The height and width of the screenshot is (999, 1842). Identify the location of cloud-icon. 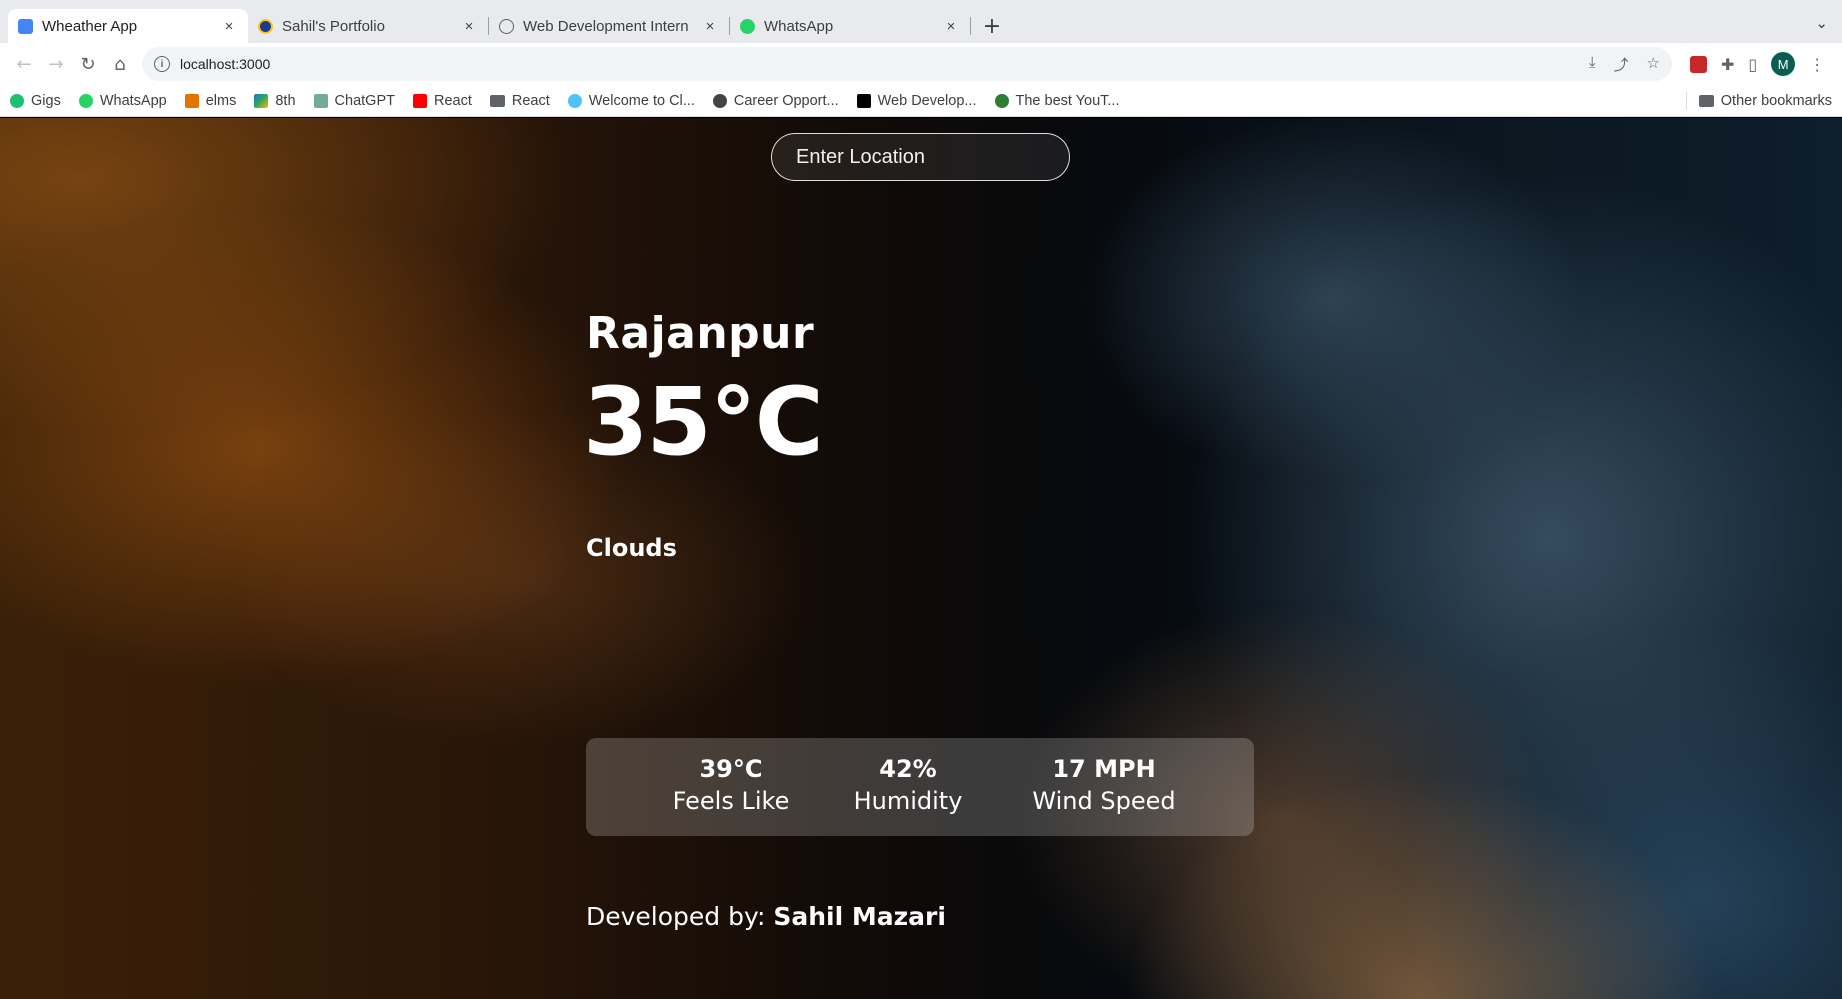
(574, 100).